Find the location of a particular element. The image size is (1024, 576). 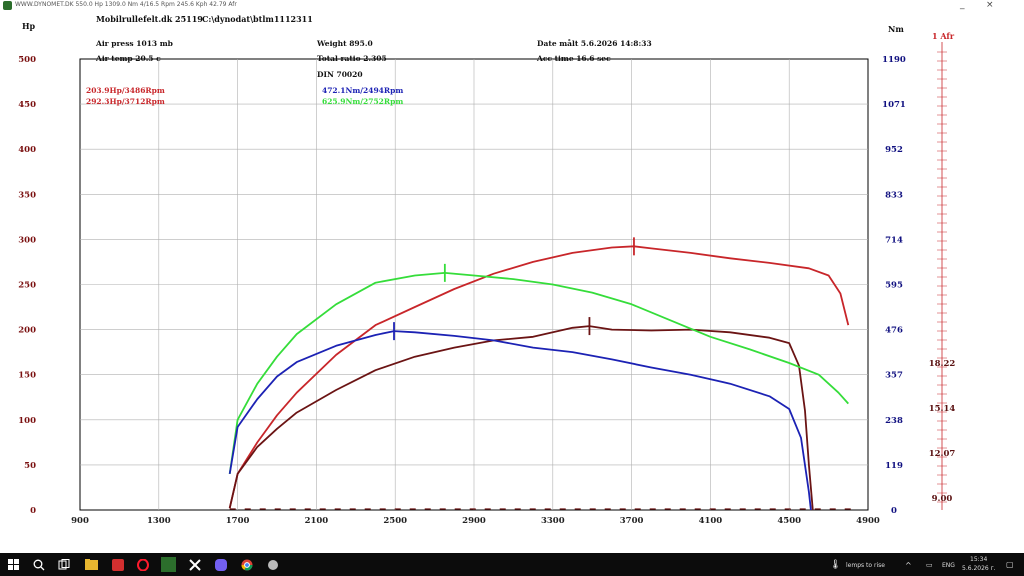

left-axis-tick-label: 350 is located at coordinates (27, 195).